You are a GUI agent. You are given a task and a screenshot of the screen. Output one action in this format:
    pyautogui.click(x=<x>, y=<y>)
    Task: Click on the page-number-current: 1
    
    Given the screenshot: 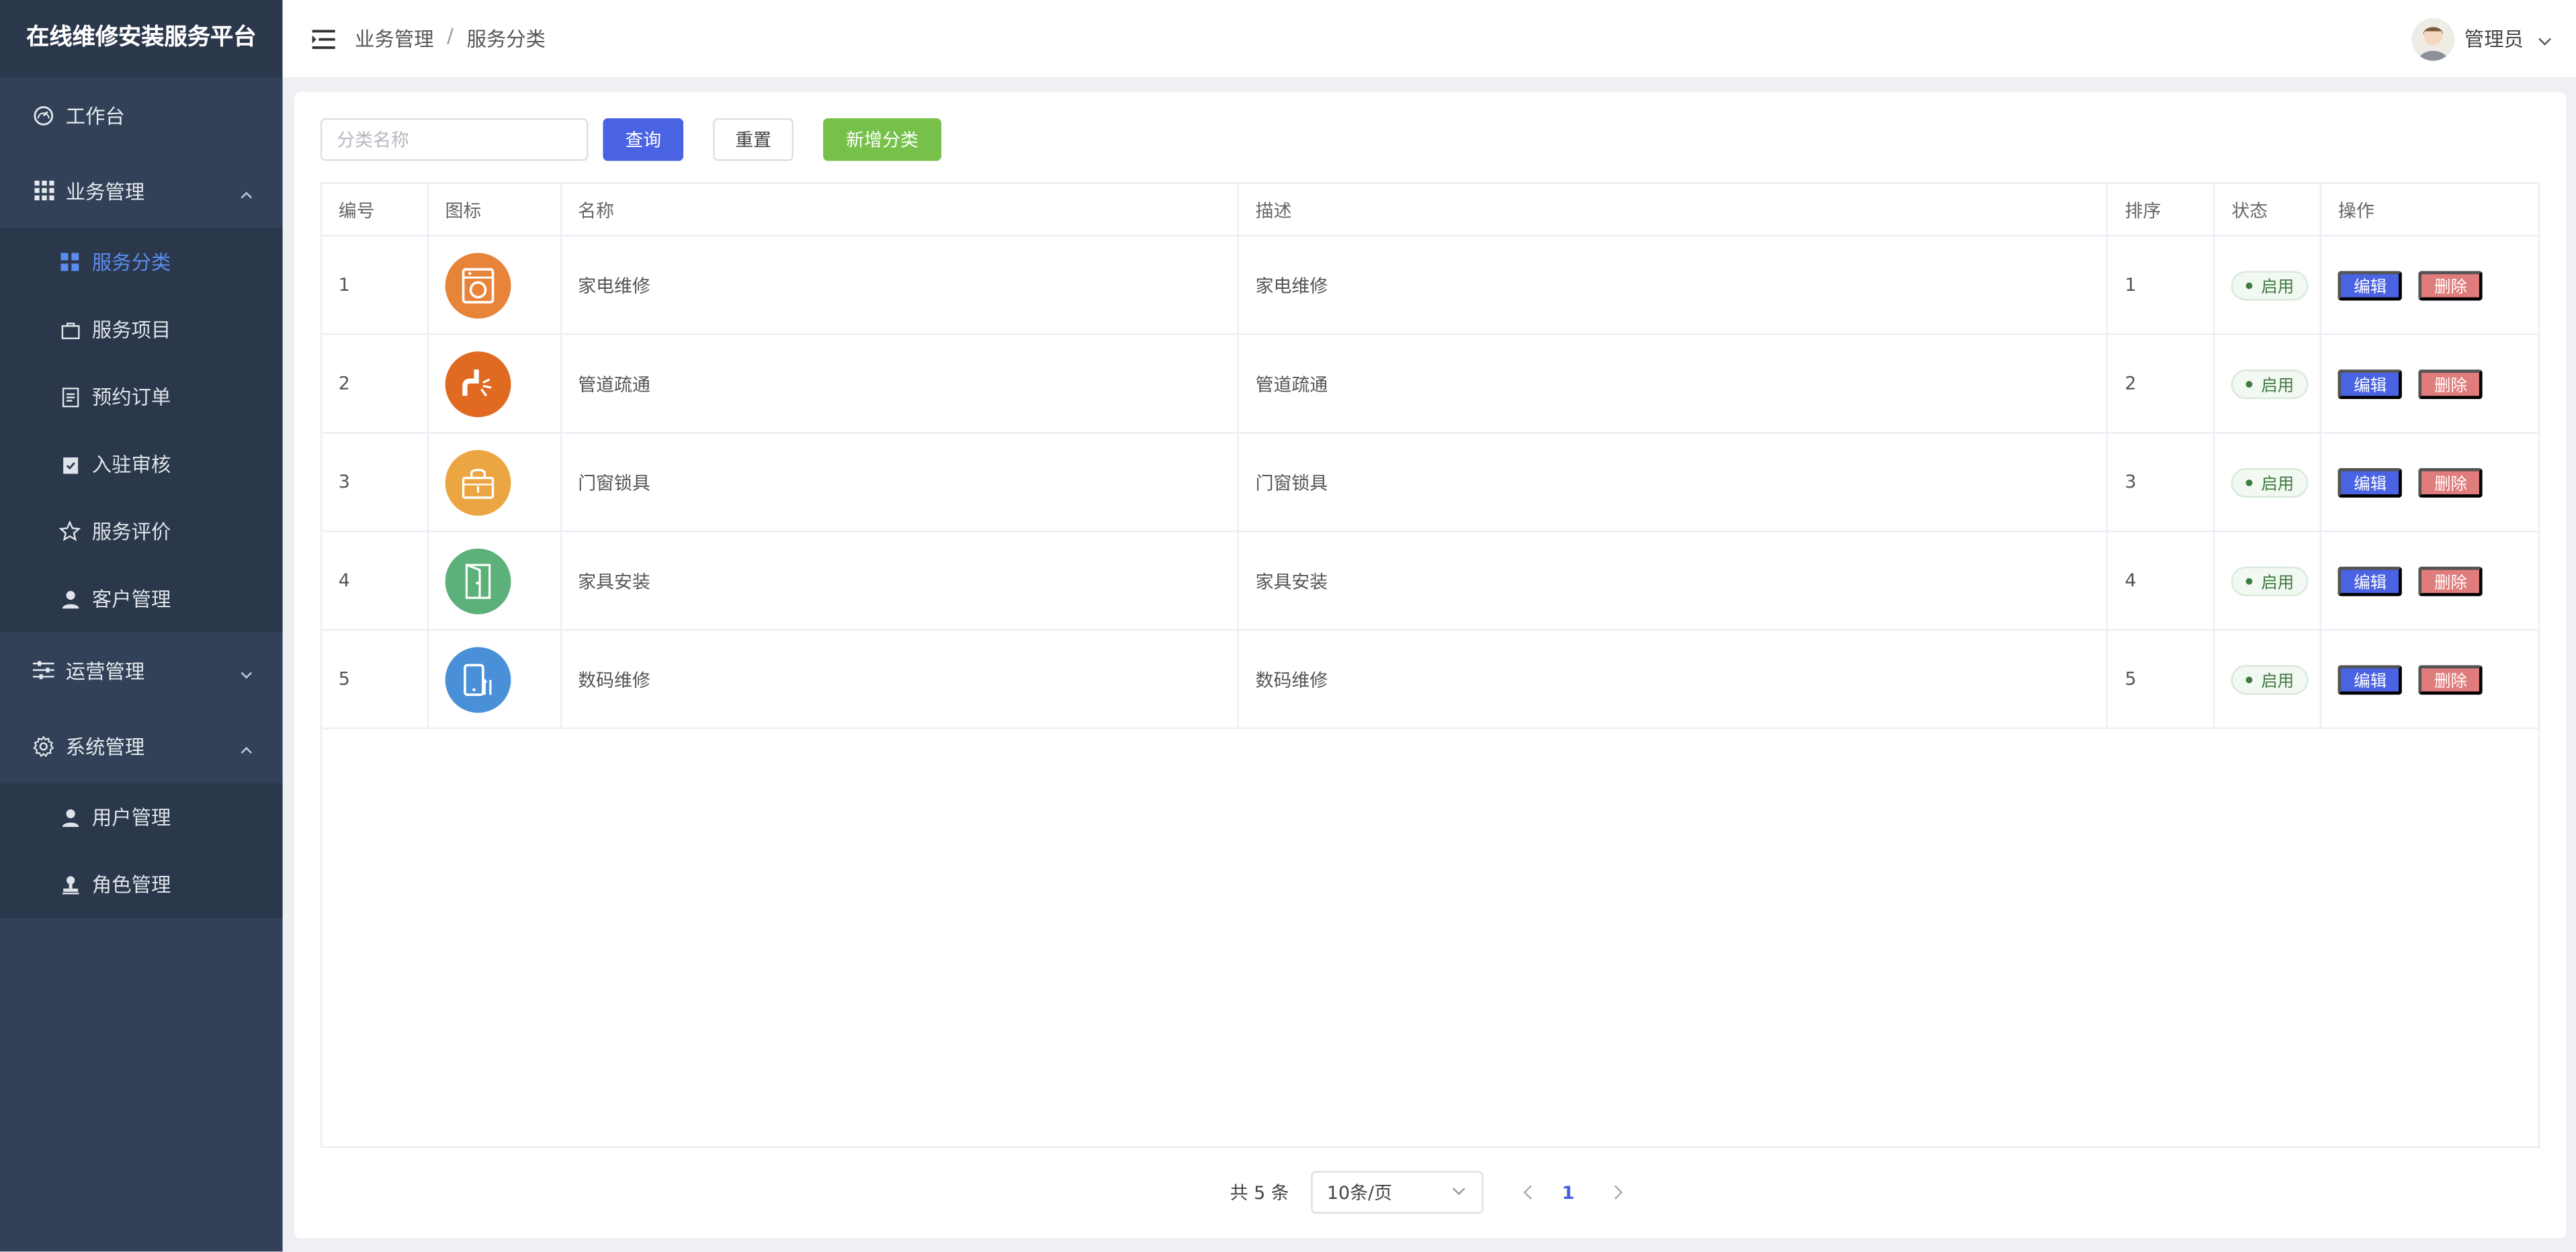 What is the action you would take?
    pyautogui.click(x=1568, y=1192)
    